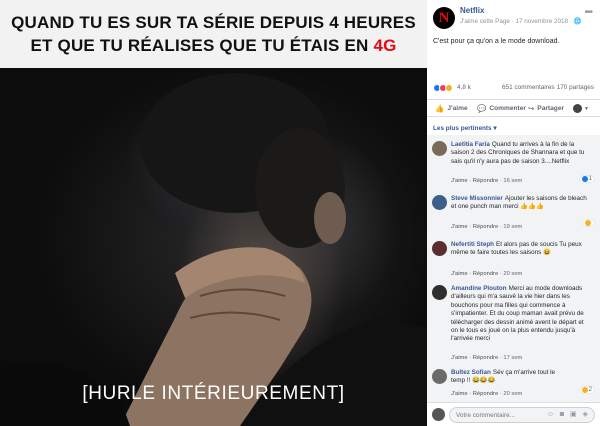  Describe the element at coordinates (496, 41) in the screenshot. I see `post-text: C'est pour ça qu'on a le mode download.` at that location.